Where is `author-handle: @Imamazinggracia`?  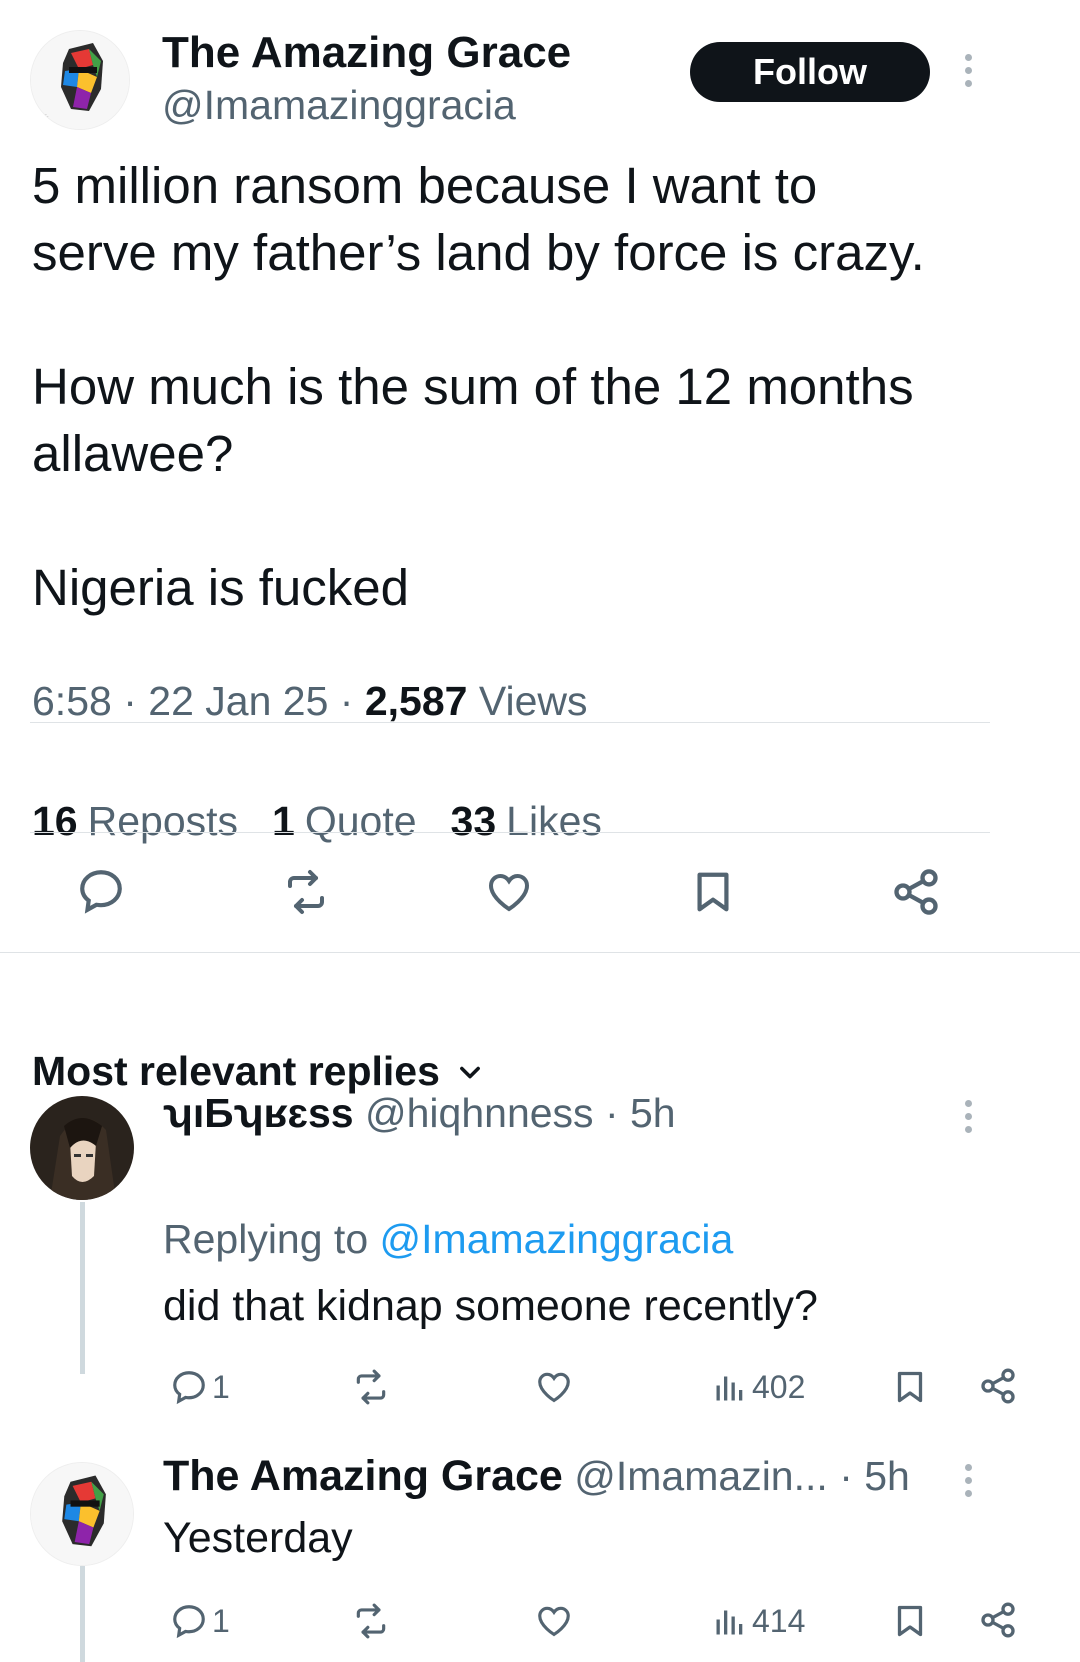 author-handle: @Imamazinggracia is located at coordinates (339, 105).